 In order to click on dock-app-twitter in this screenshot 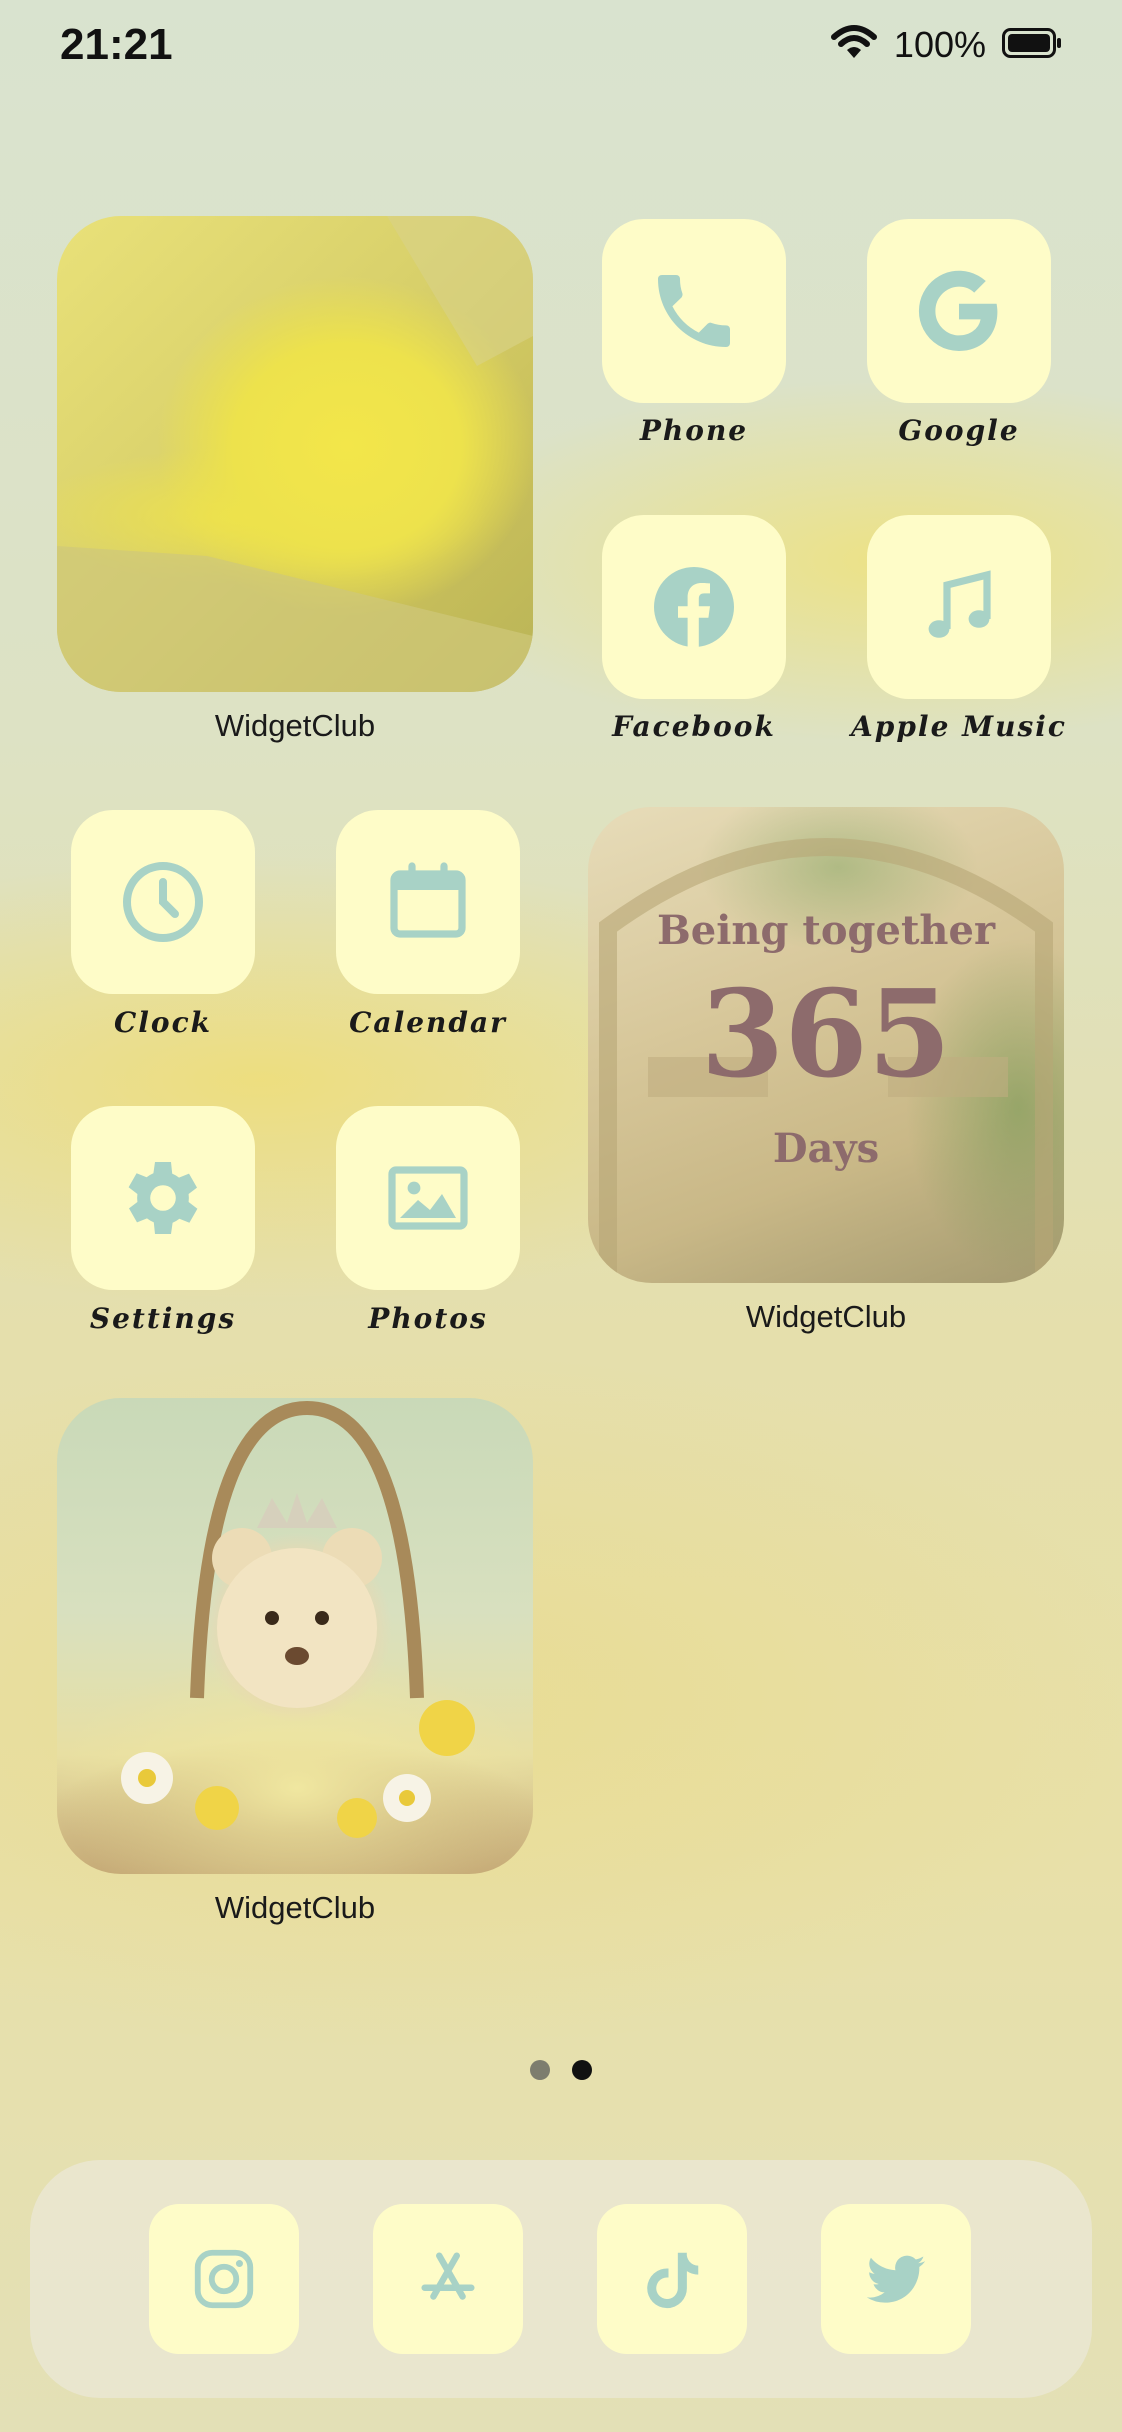, I will do `click(896, 2279)`.